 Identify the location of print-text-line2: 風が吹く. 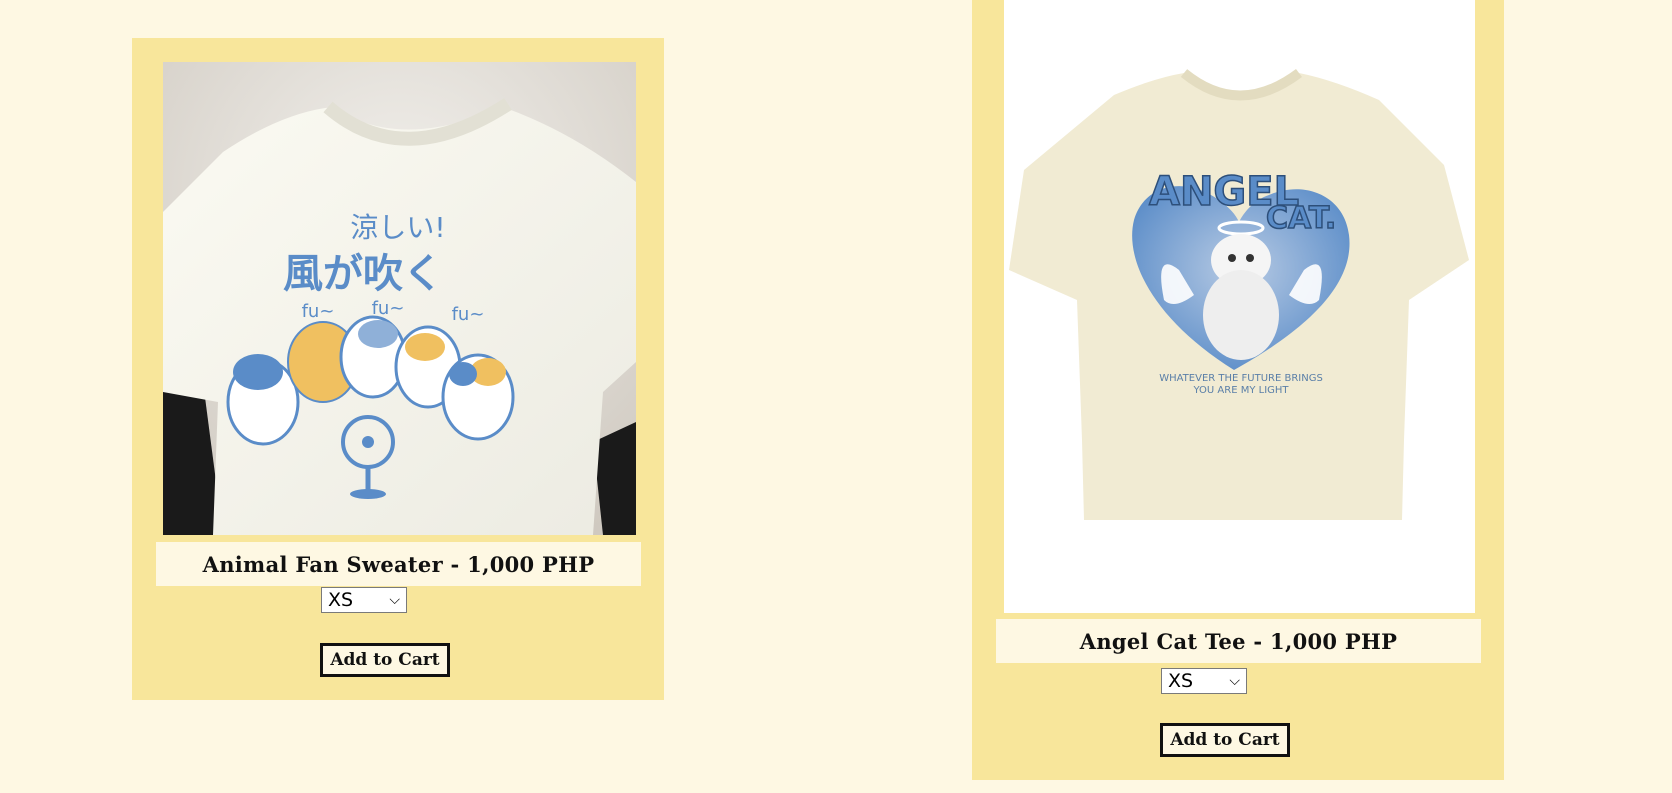
(363, 274).